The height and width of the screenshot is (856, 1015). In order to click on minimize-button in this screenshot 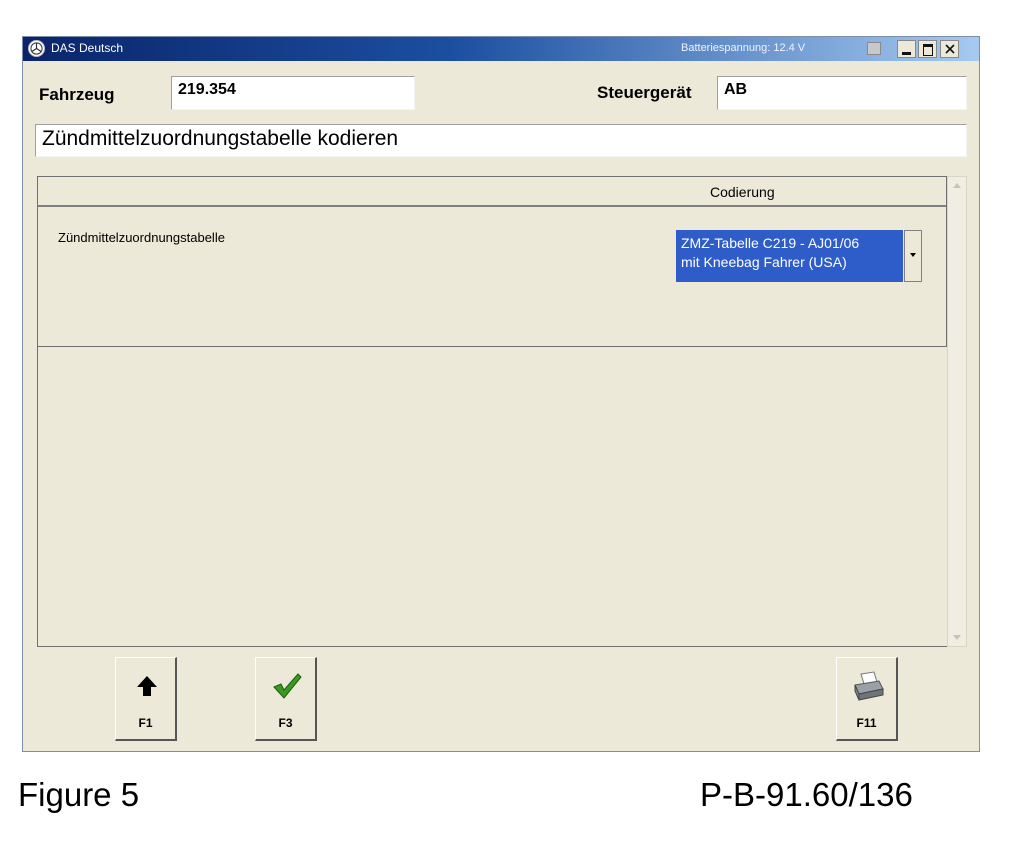, I will do `click(906, 49)`.